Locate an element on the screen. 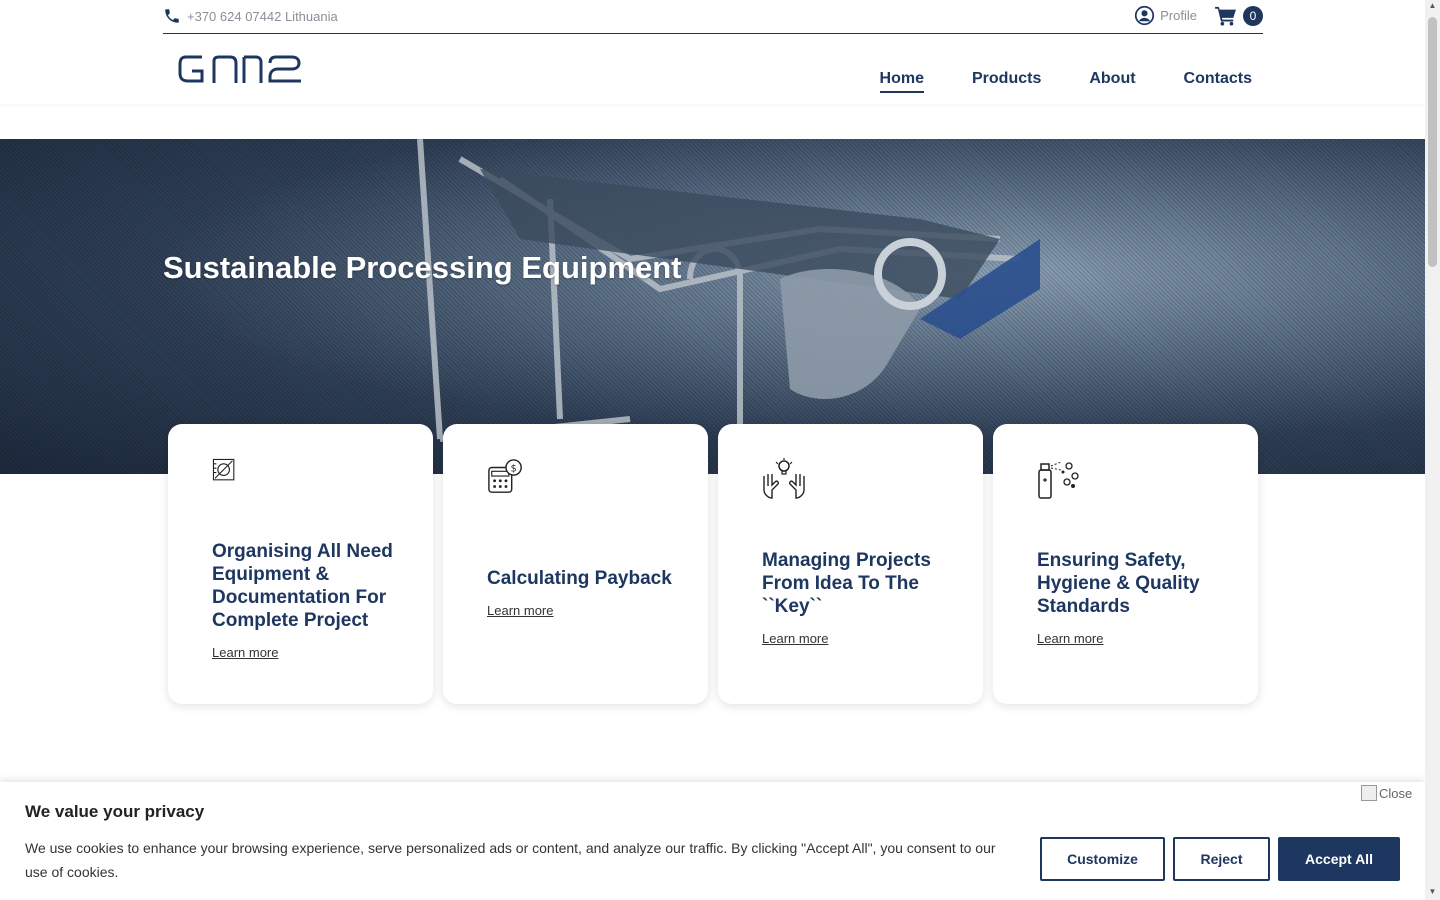 The image size is (1440, 900). spray-bottle-icon is located at coordinates (1058, 480).